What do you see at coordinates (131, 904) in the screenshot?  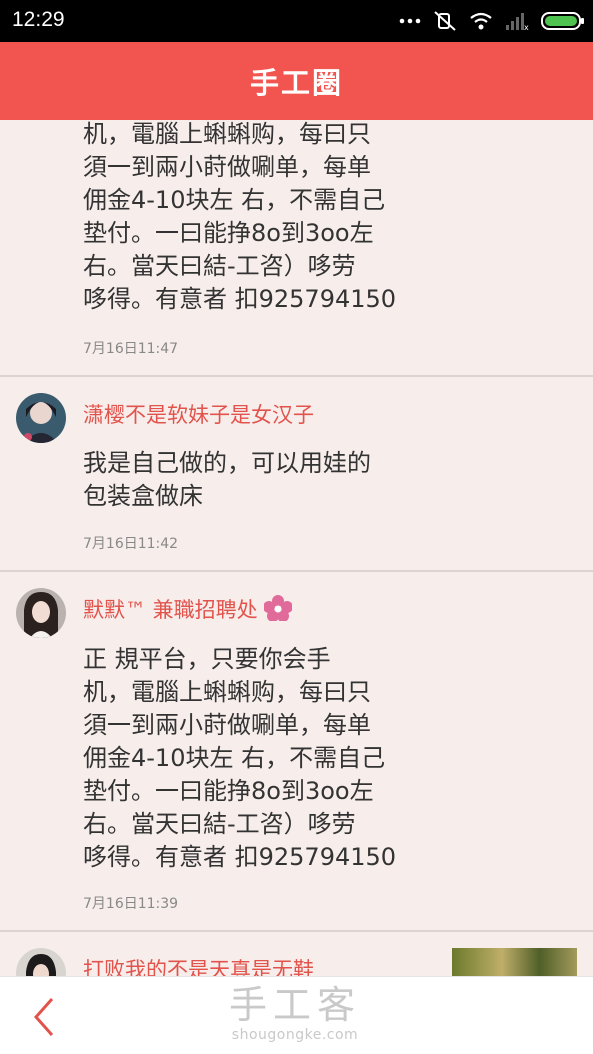 I see `post-timestamp: 7月16日11:39` at bounding box center [131, 904].